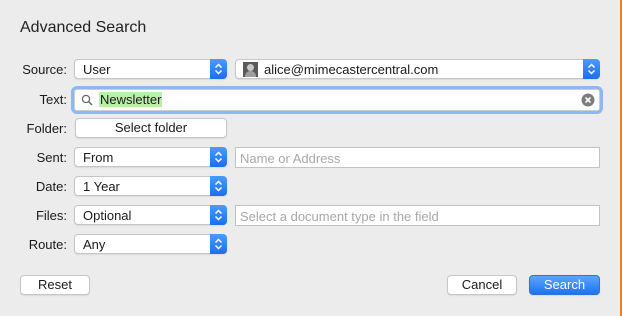  I want to click on dialog-title: Advanced Search, so click(83, 27).